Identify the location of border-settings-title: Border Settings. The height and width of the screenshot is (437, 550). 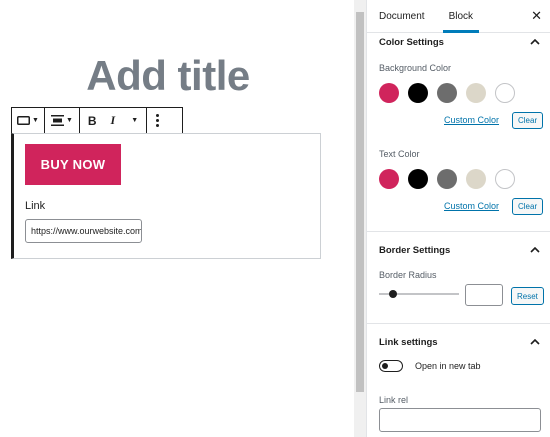
(415, 250).